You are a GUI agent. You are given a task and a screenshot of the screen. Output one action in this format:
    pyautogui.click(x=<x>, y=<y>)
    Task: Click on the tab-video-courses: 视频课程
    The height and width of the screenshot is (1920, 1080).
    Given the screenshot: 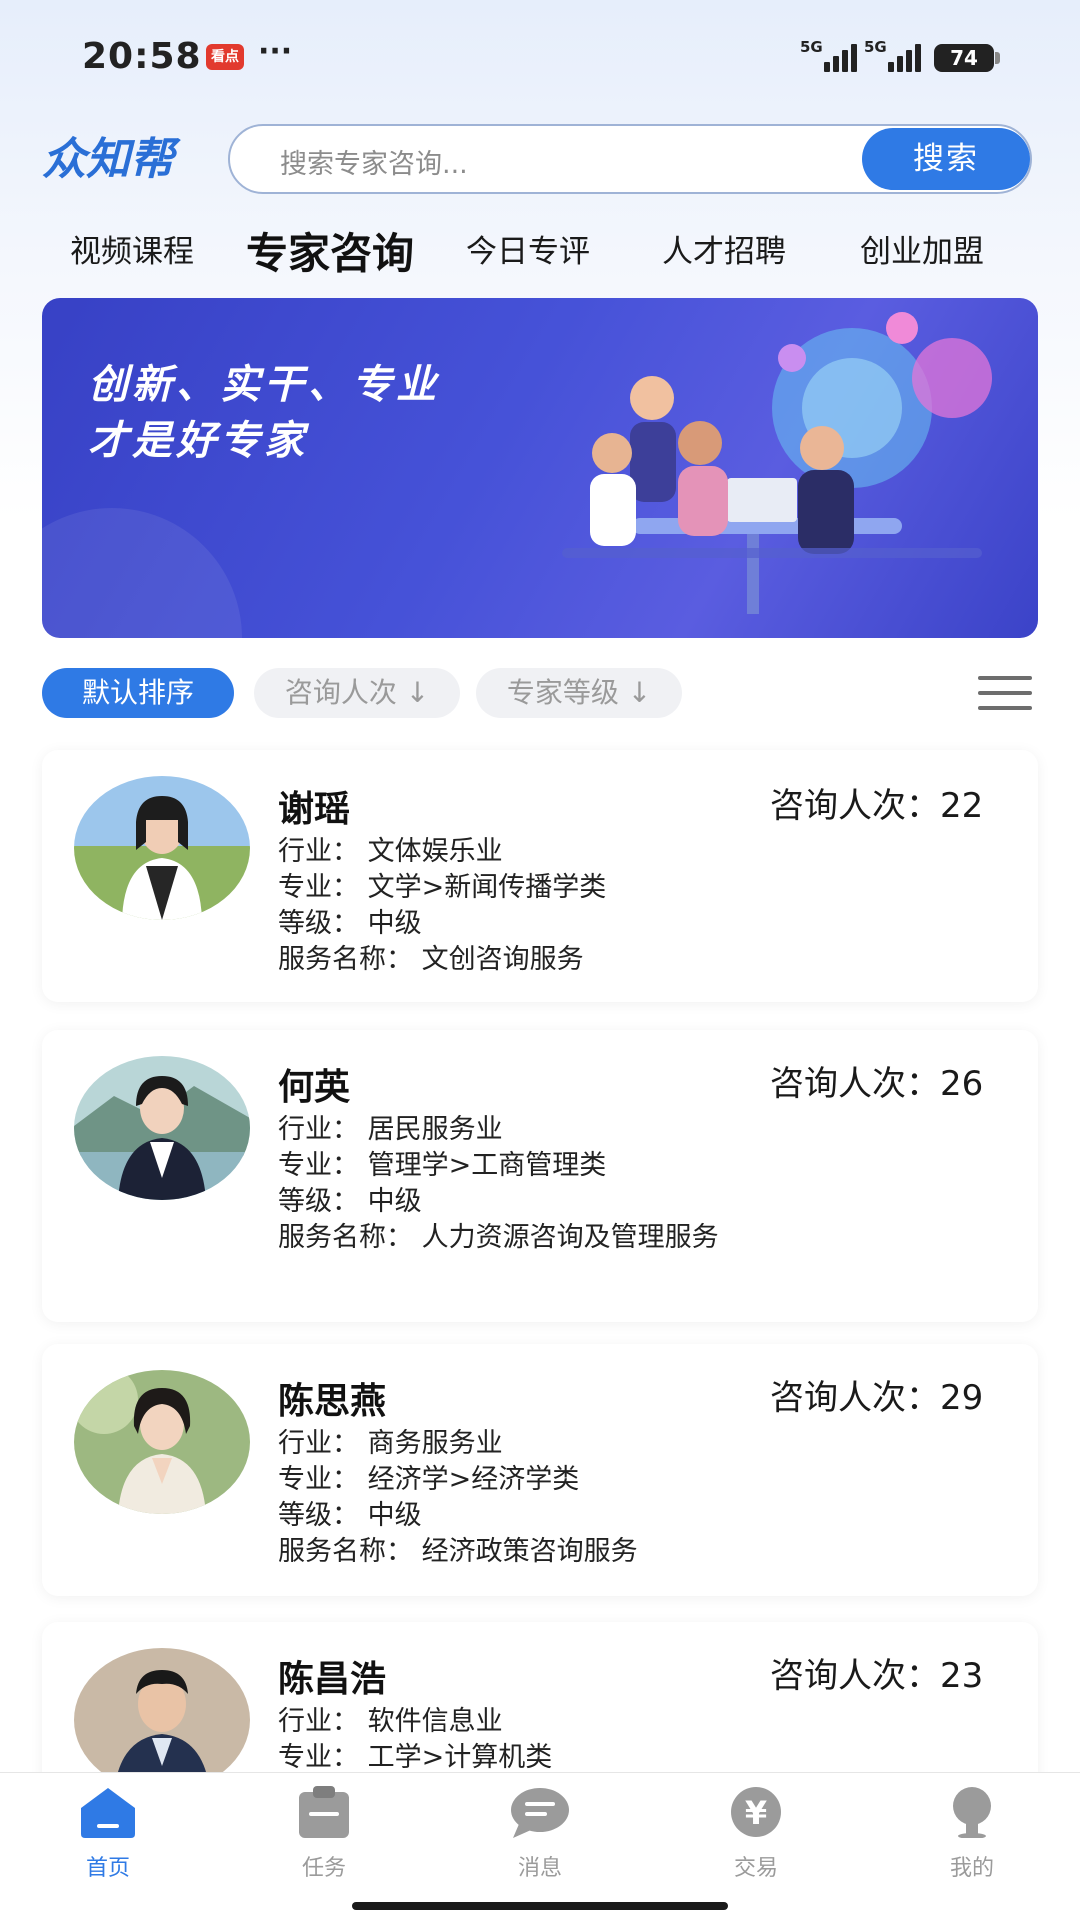 What is the action you would take?
    pyautogui.click(x=132, y=248)
    